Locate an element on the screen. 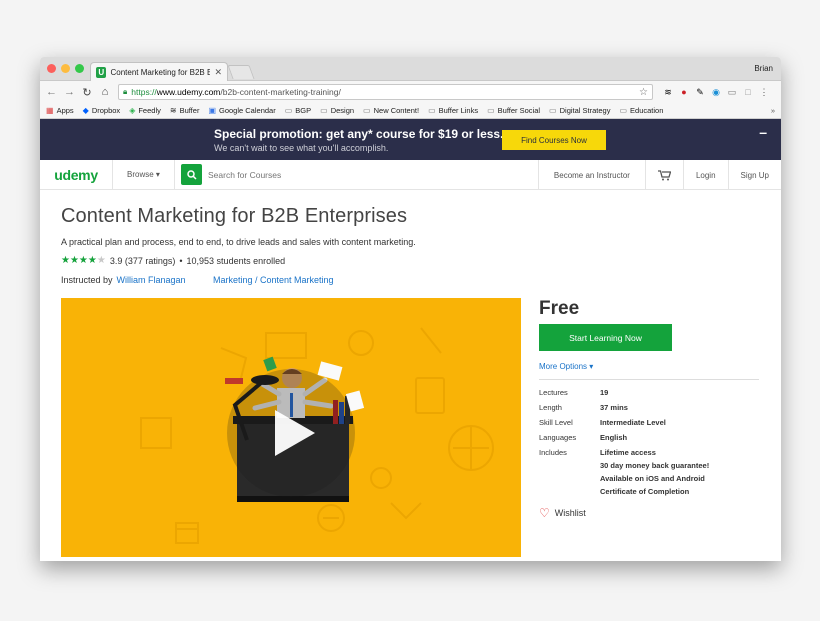 Image resolution: width=820 pixels, height=621 pixels. url-path: /b2b-content-marketing-training/ is located at coordinates (280, 92).